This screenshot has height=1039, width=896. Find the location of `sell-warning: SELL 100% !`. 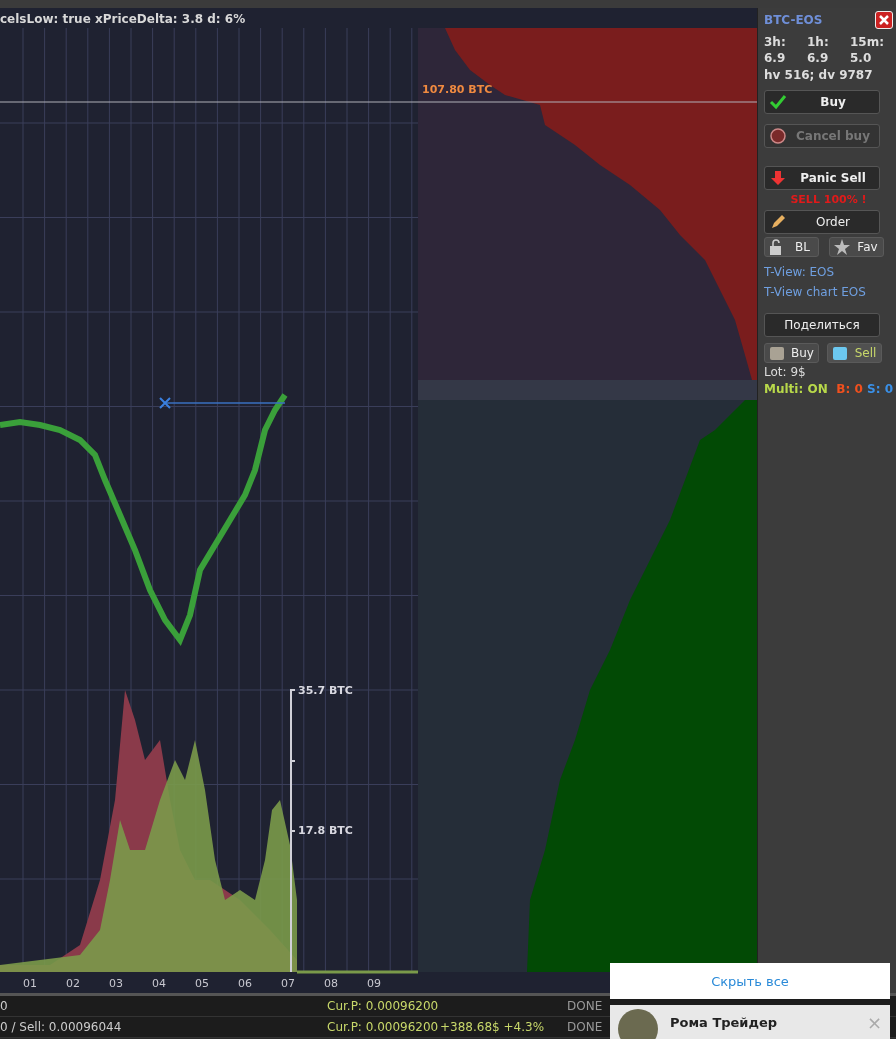

sell-warning: SELL 100% ! is located at coordinates (828, 199).